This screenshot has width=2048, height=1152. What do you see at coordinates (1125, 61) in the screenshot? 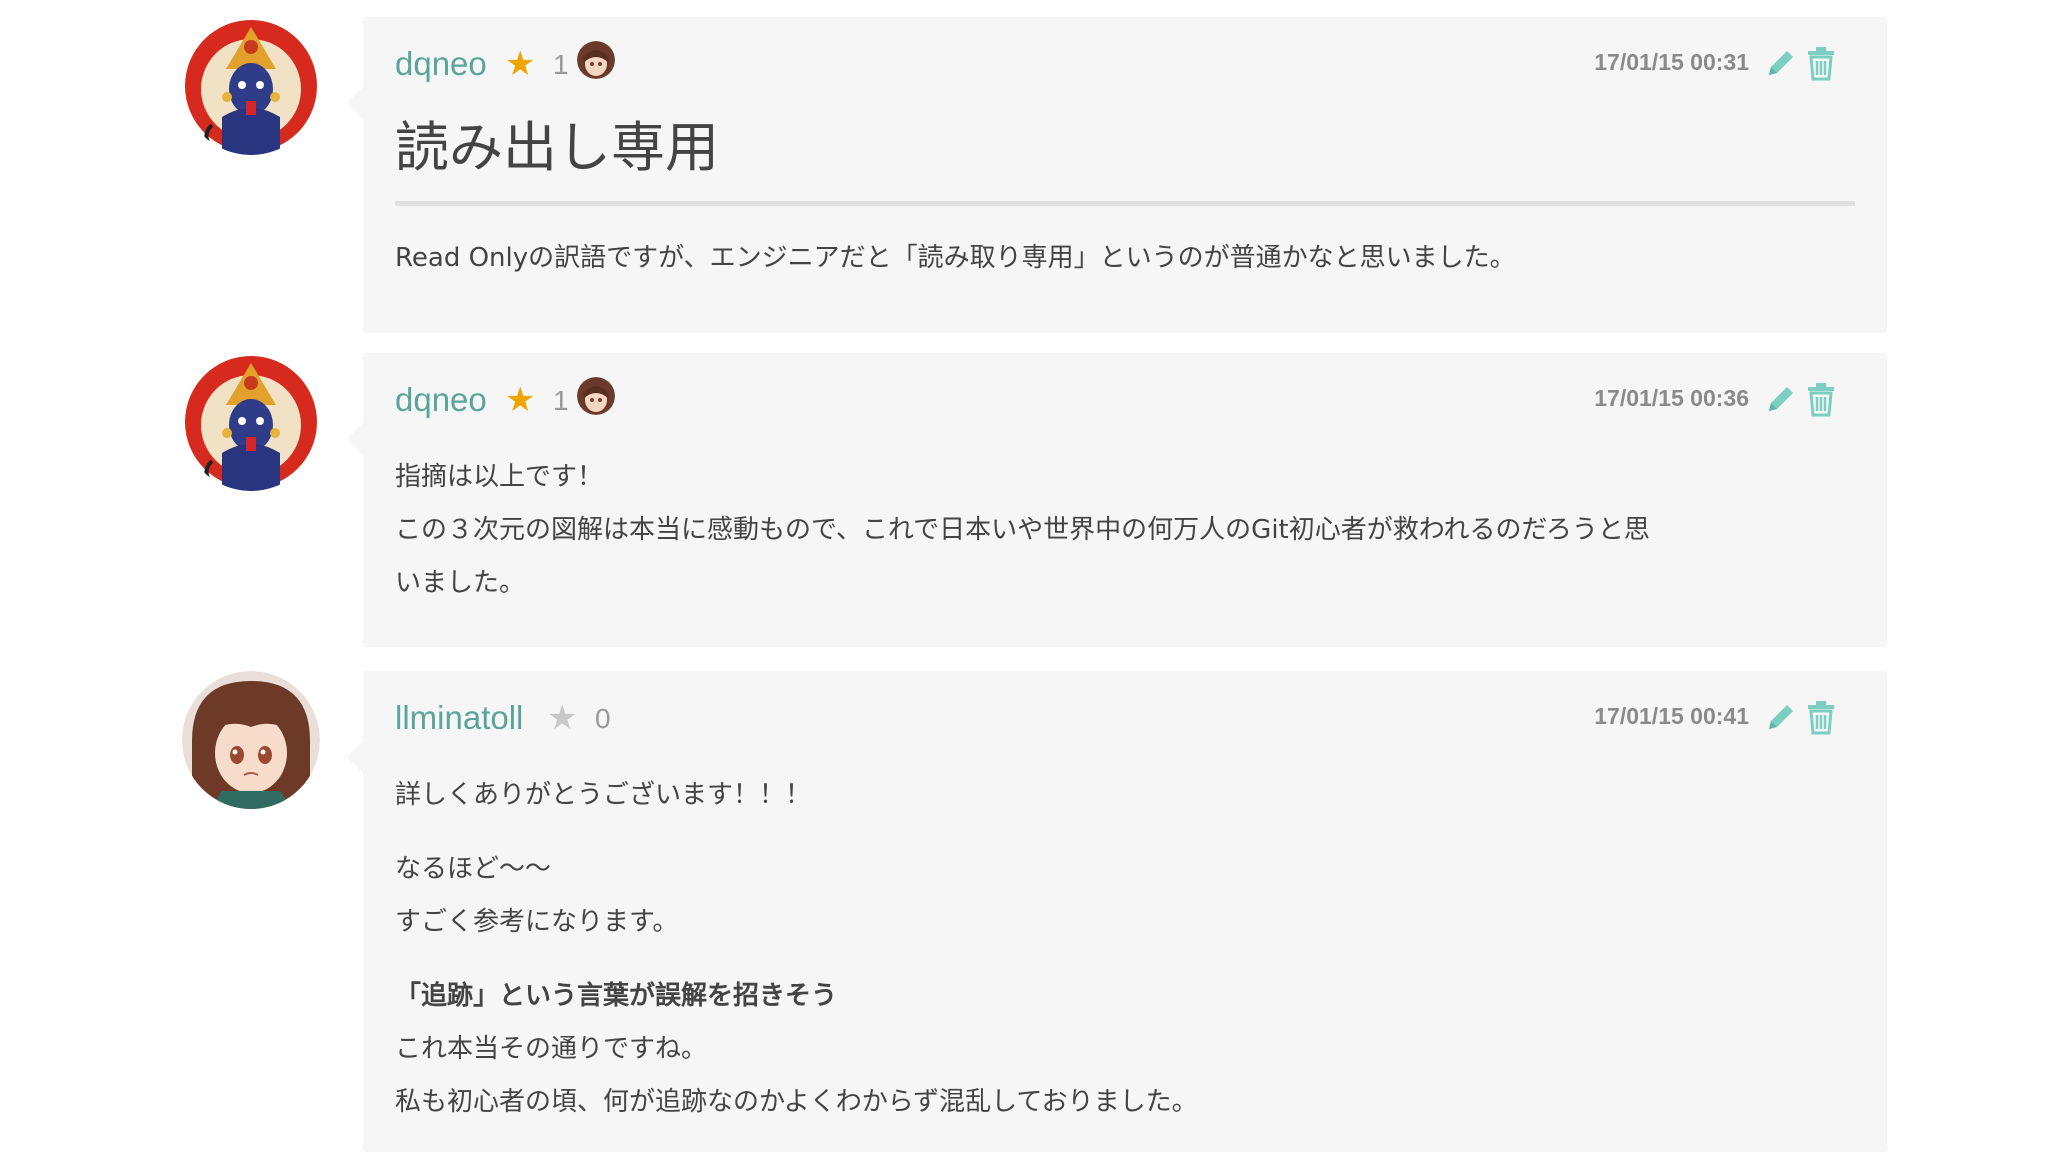
I see `comment-header: dqneo ★ 1 17/01/15 00:31` at bounding box center [1125, 61].